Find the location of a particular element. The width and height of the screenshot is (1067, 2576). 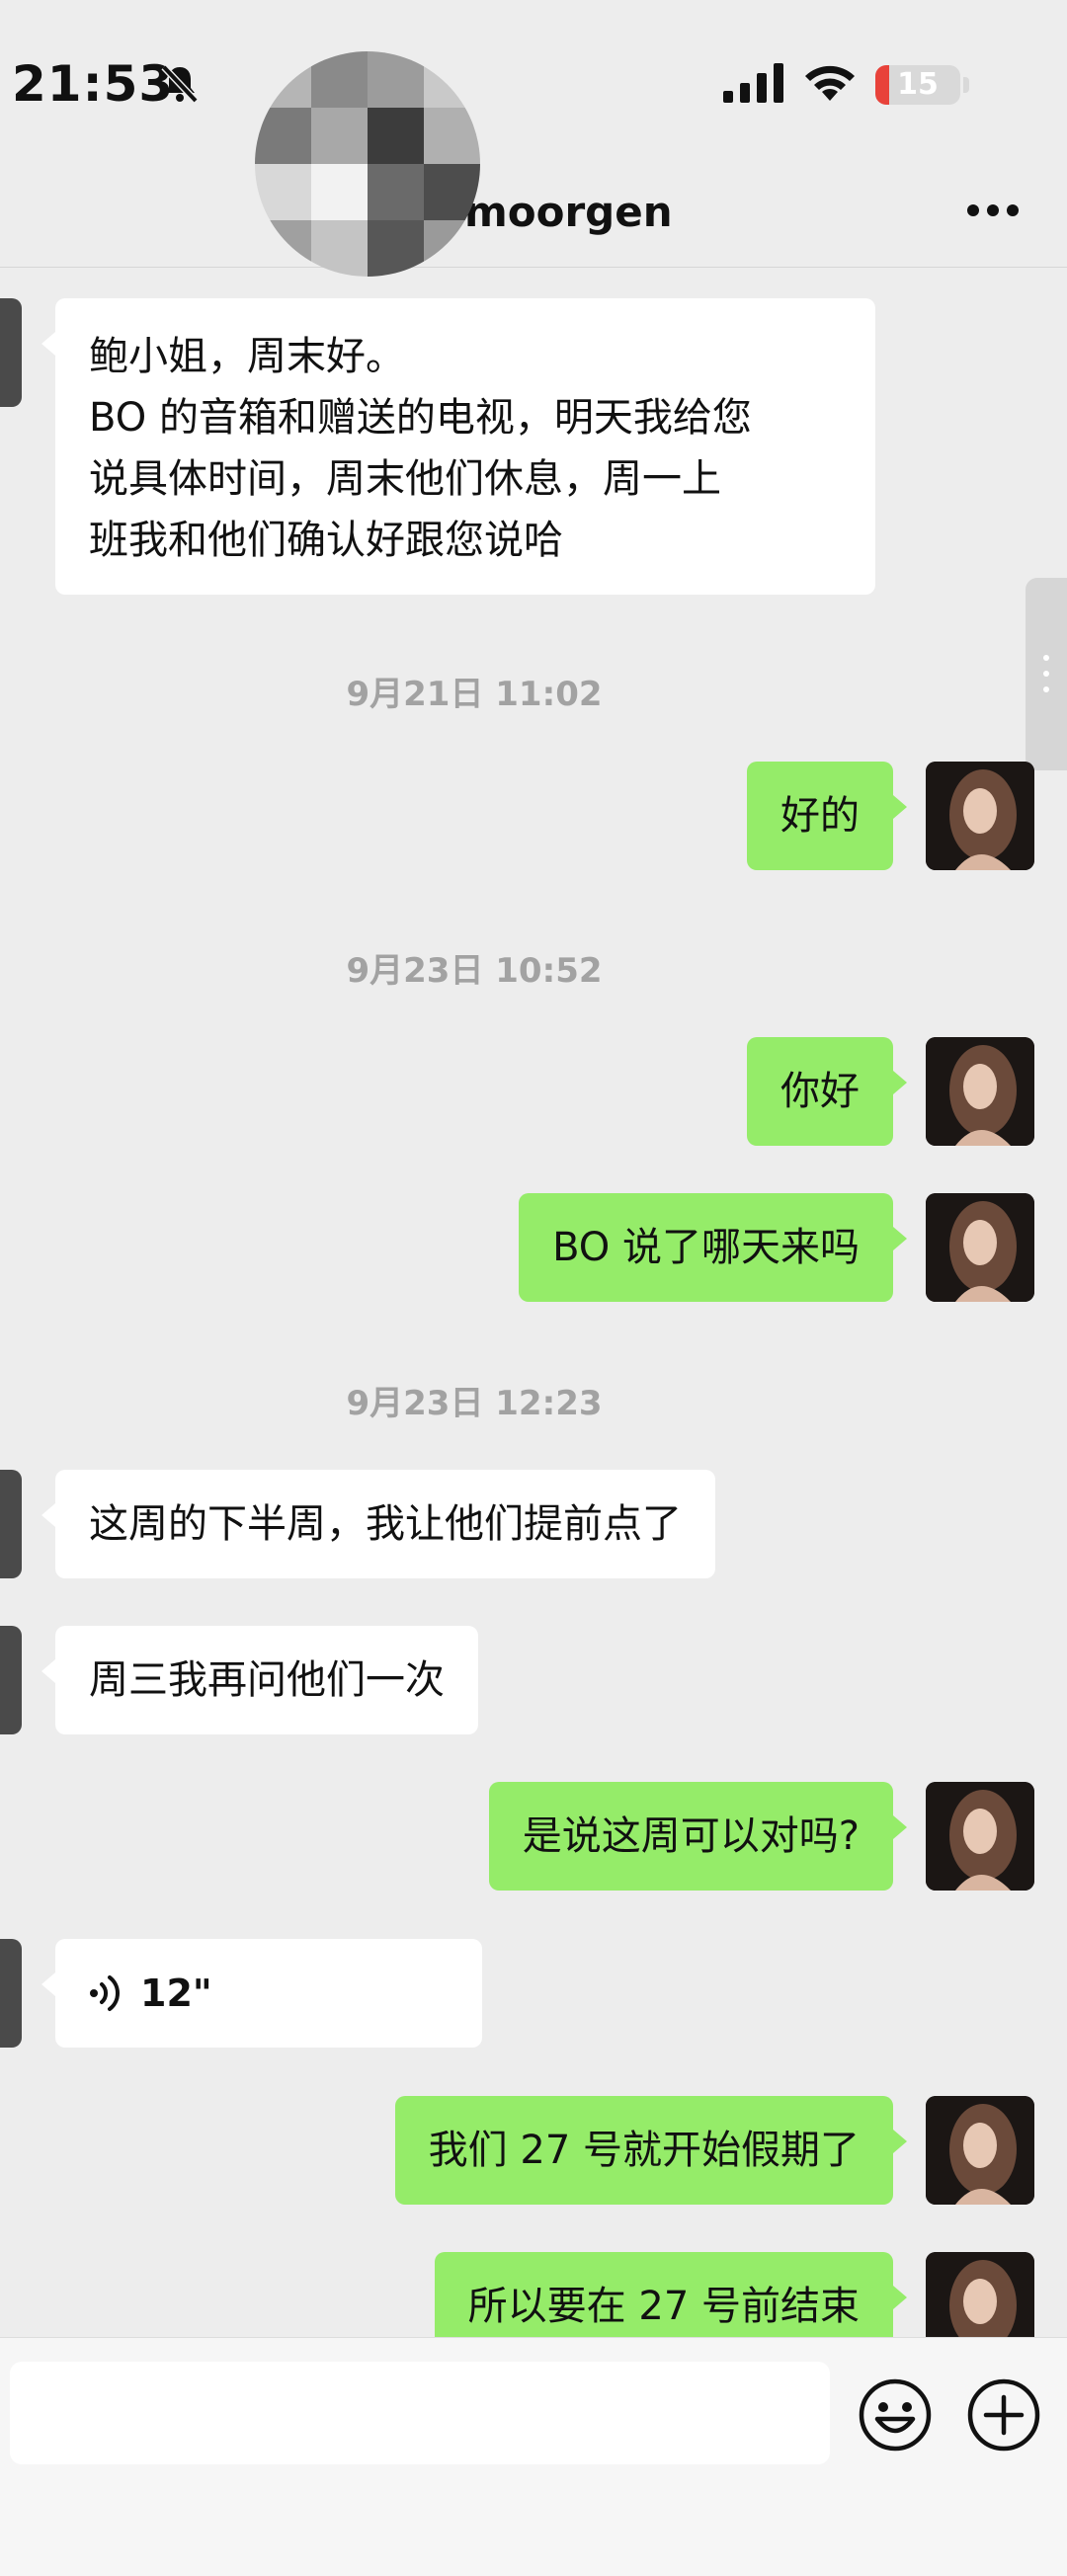

bell-slash-icon is located at coordinates (180, 84).